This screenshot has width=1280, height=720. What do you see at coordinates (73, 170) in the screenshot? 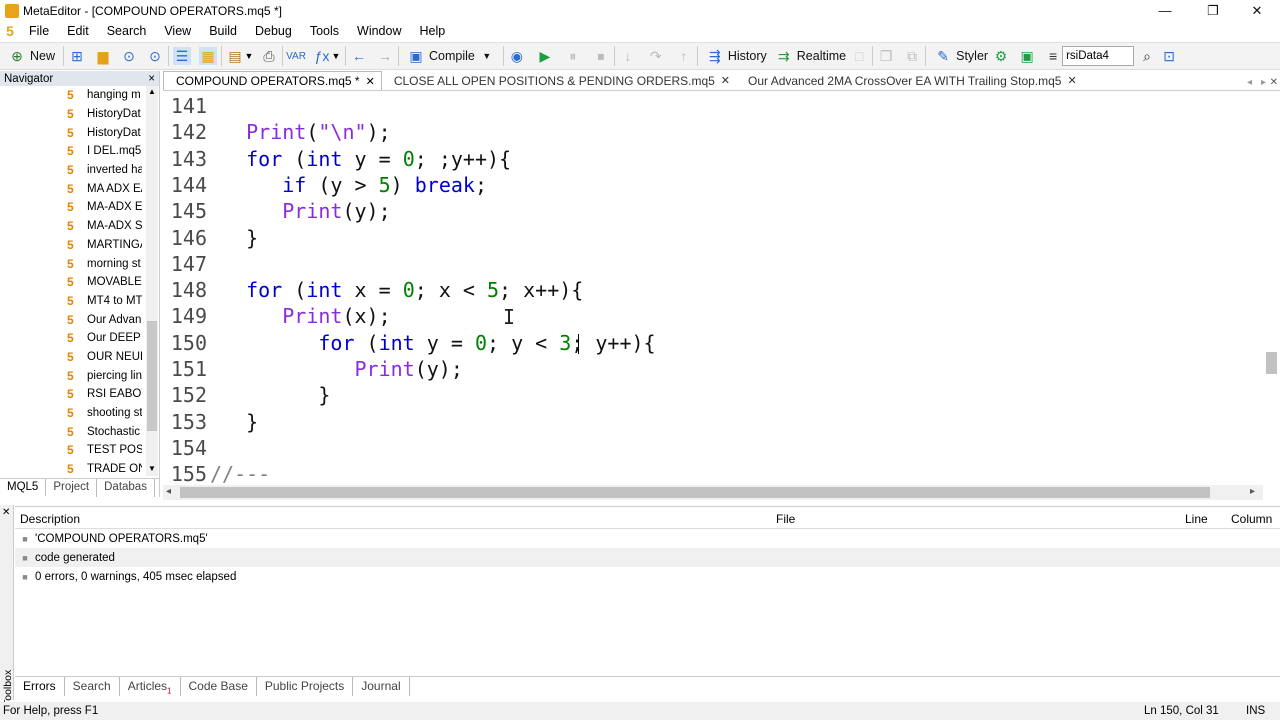
I see `navigator-item: 5 inverted ha` at bounding box center [73, 170].